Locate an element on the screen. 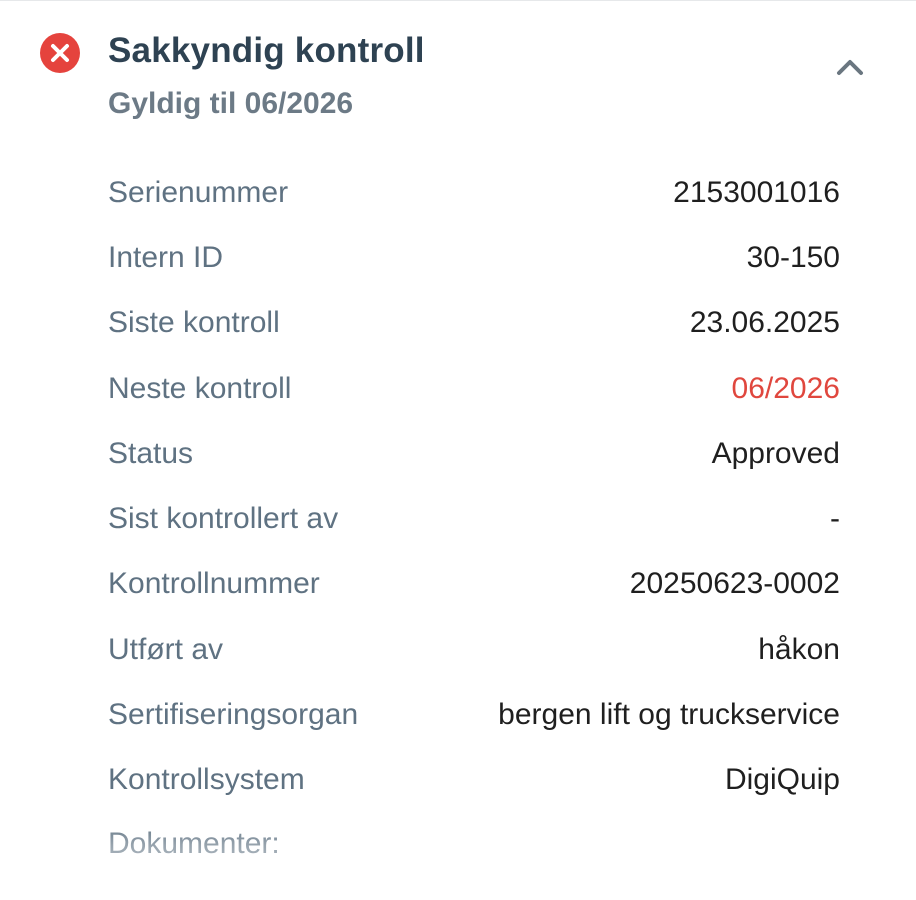 This screenshot has height=900, width=916. detail-value-overdue: 06/2026 is located at coordinates (785, 388).